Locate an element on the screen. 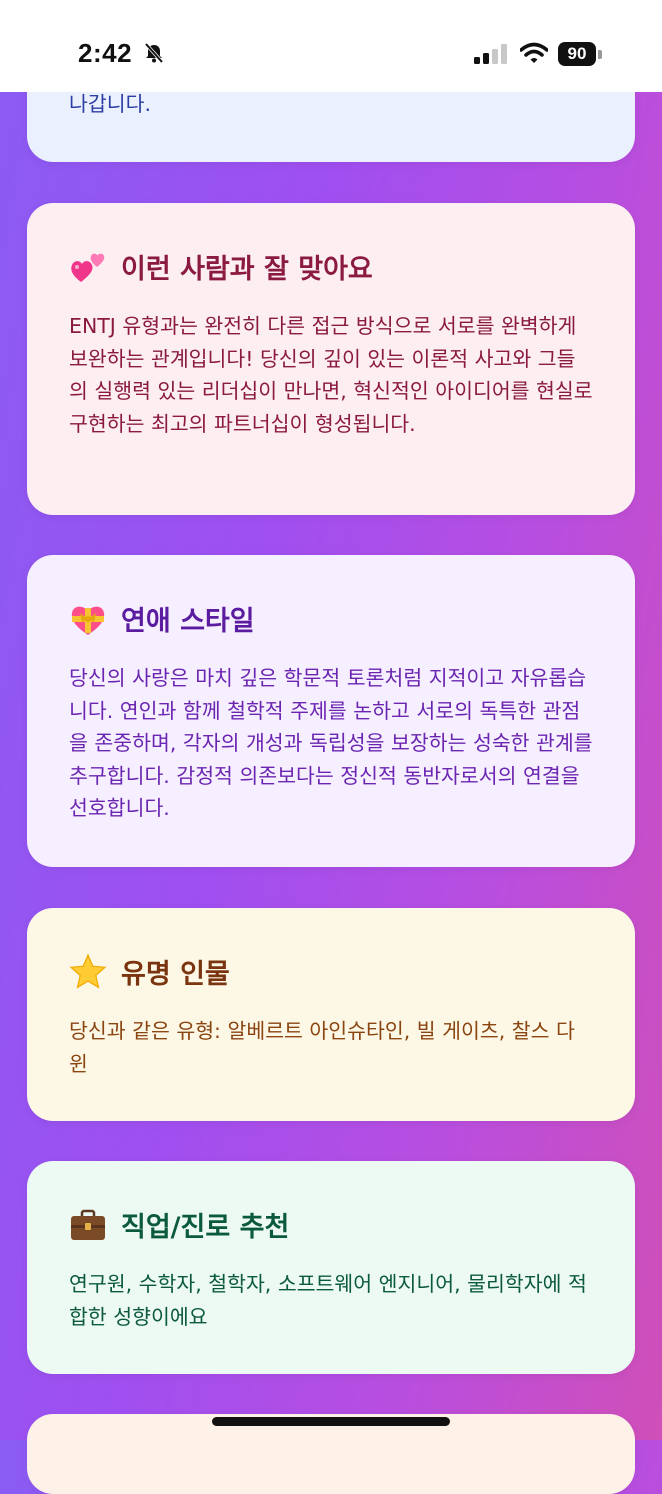 This screenshot has width=662, height=1494. star-icon is located at coordinates (88, 971).